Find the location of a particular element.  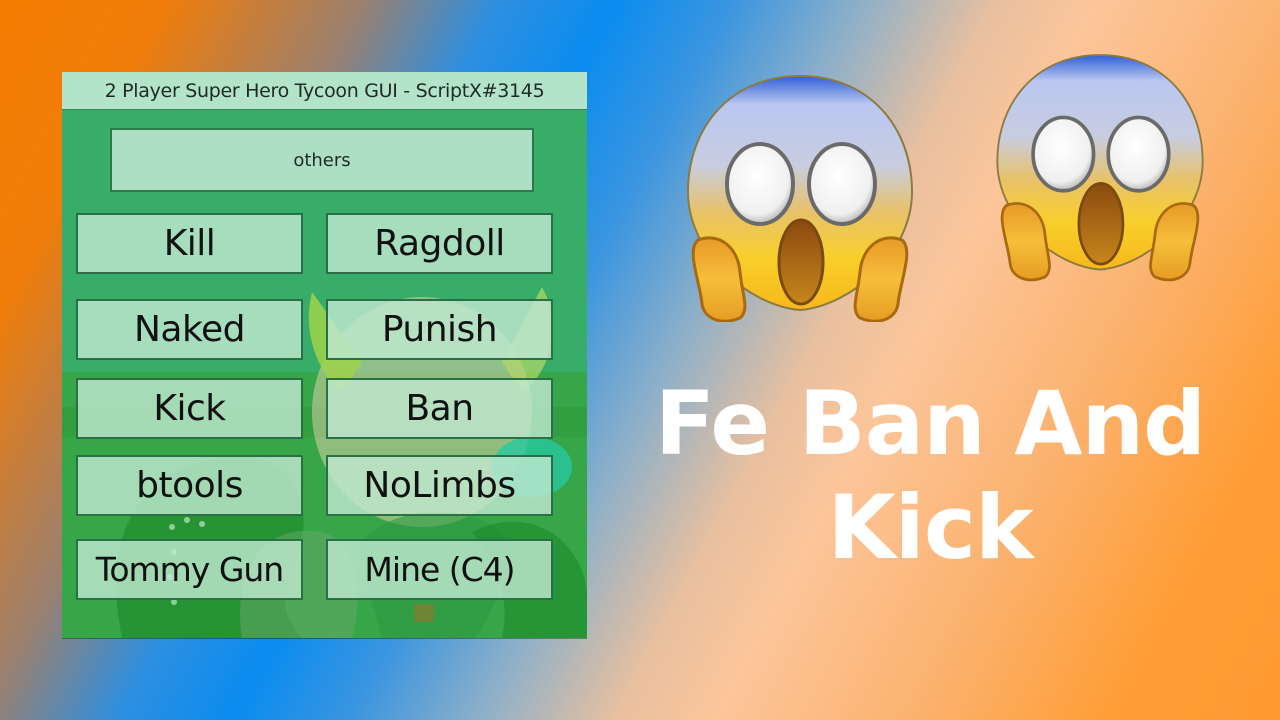

headline-text: Fe Ban And Kick is located at coordinates (930, 476).